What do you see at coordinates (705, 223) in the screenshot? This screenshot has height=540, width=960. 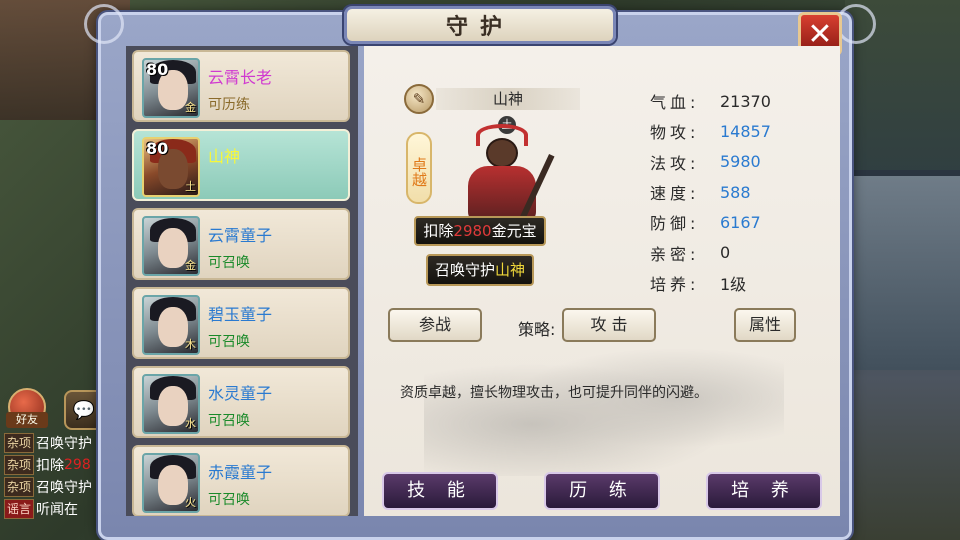 I see `stat-row: 防御: 6167` at bounding box center [705, 223].